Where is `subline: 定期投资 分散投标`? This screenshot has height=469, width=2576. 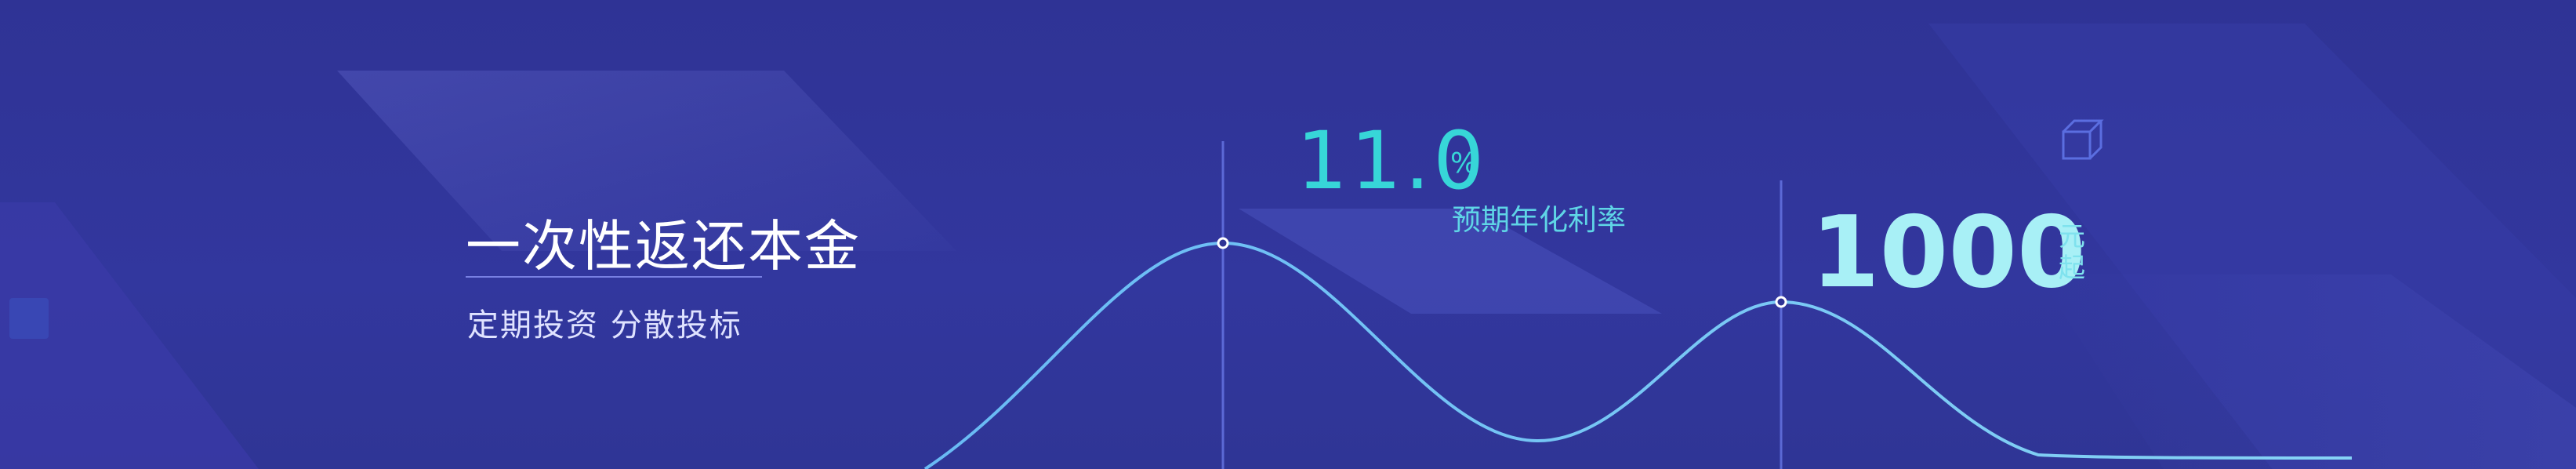 subline: 定期投资 分散投标 is located at coordinates (605, 325).